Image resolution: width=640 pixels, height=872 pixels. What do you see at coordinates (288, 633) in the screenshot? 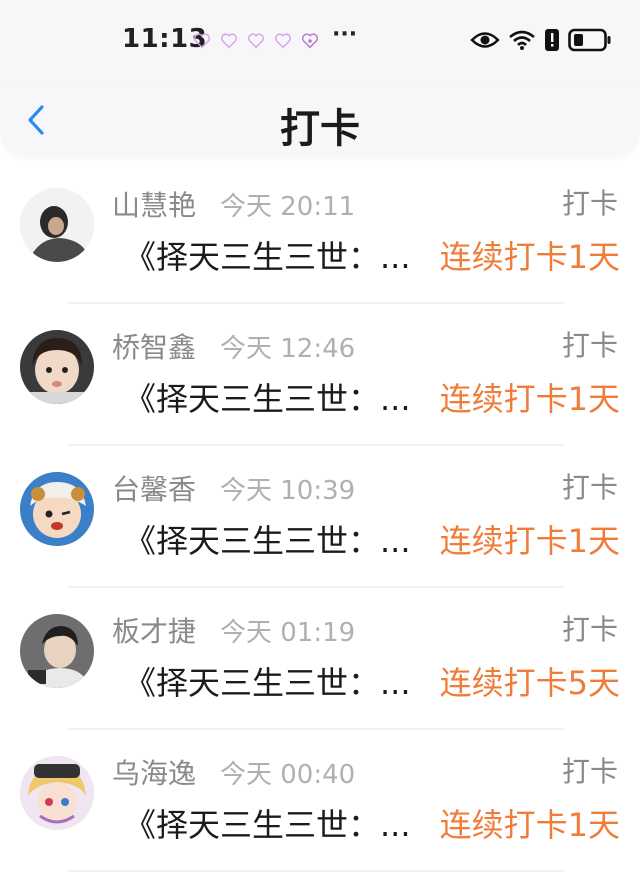
I see `checkin-time: 今天 01:19` at bounding box center [288, 633].